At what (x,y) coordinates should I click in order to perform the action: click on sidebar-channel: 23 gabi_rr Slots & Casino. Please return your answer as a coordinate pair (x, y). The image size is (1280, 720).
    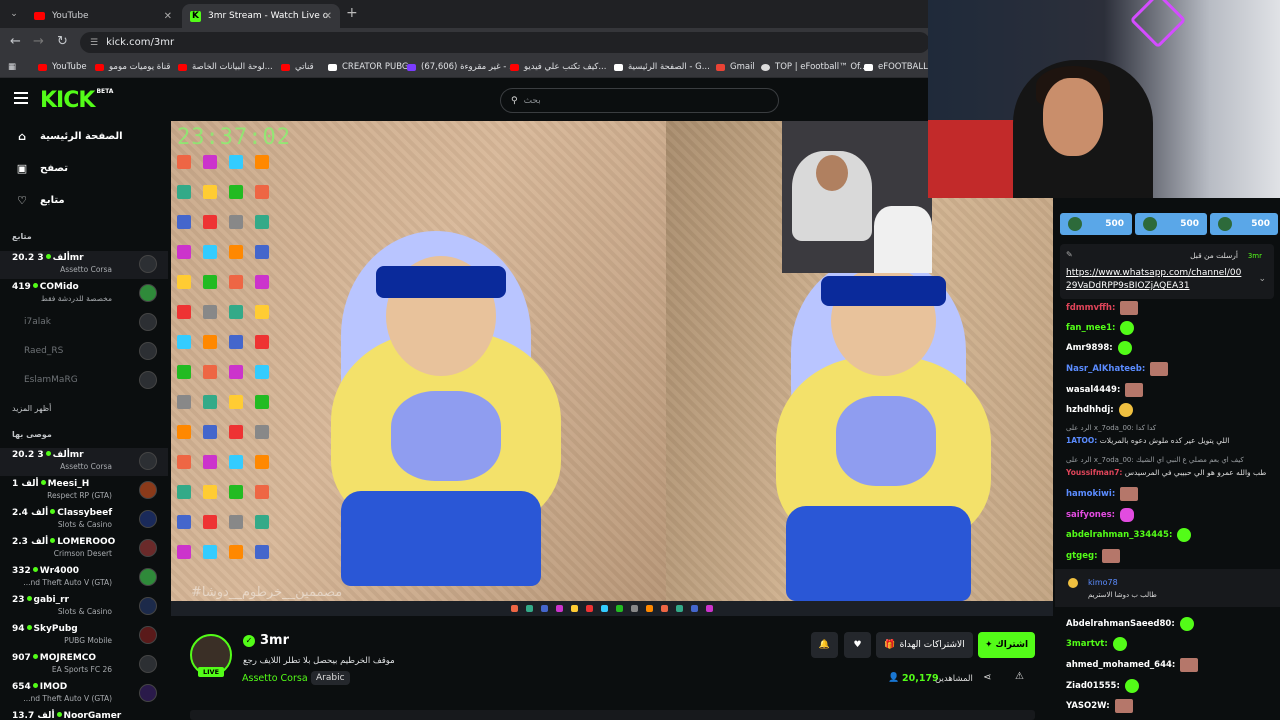
    Looking at the image, I should click on (84, 607).